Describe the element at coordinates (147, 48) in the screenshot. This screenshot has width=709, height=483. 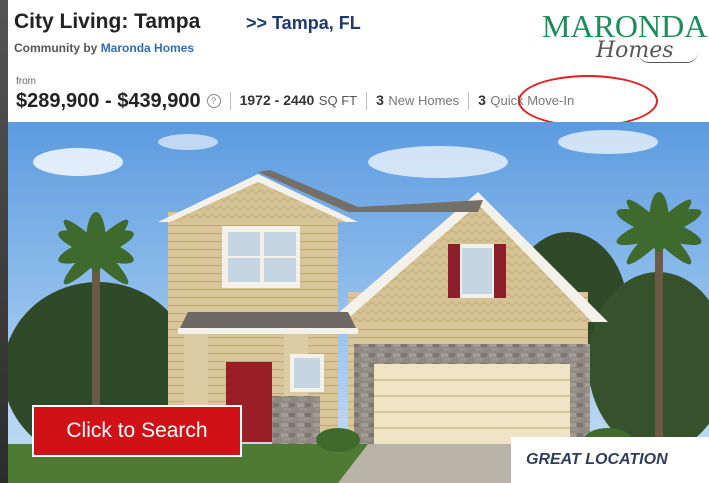
I see `builder-link: Maronda Homes` at that location.